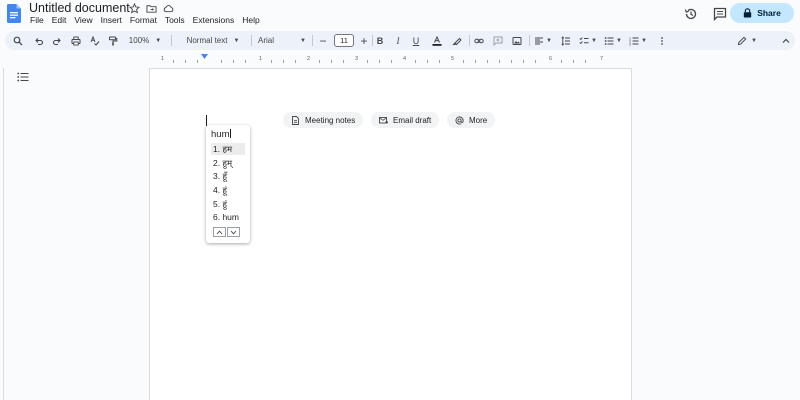 This screenshot has width=800, height=400. What do you see at coordinates (228, 149) in the screenshot?
I see `ime-candidate: 1. हम` at bounding box center [228, 149].